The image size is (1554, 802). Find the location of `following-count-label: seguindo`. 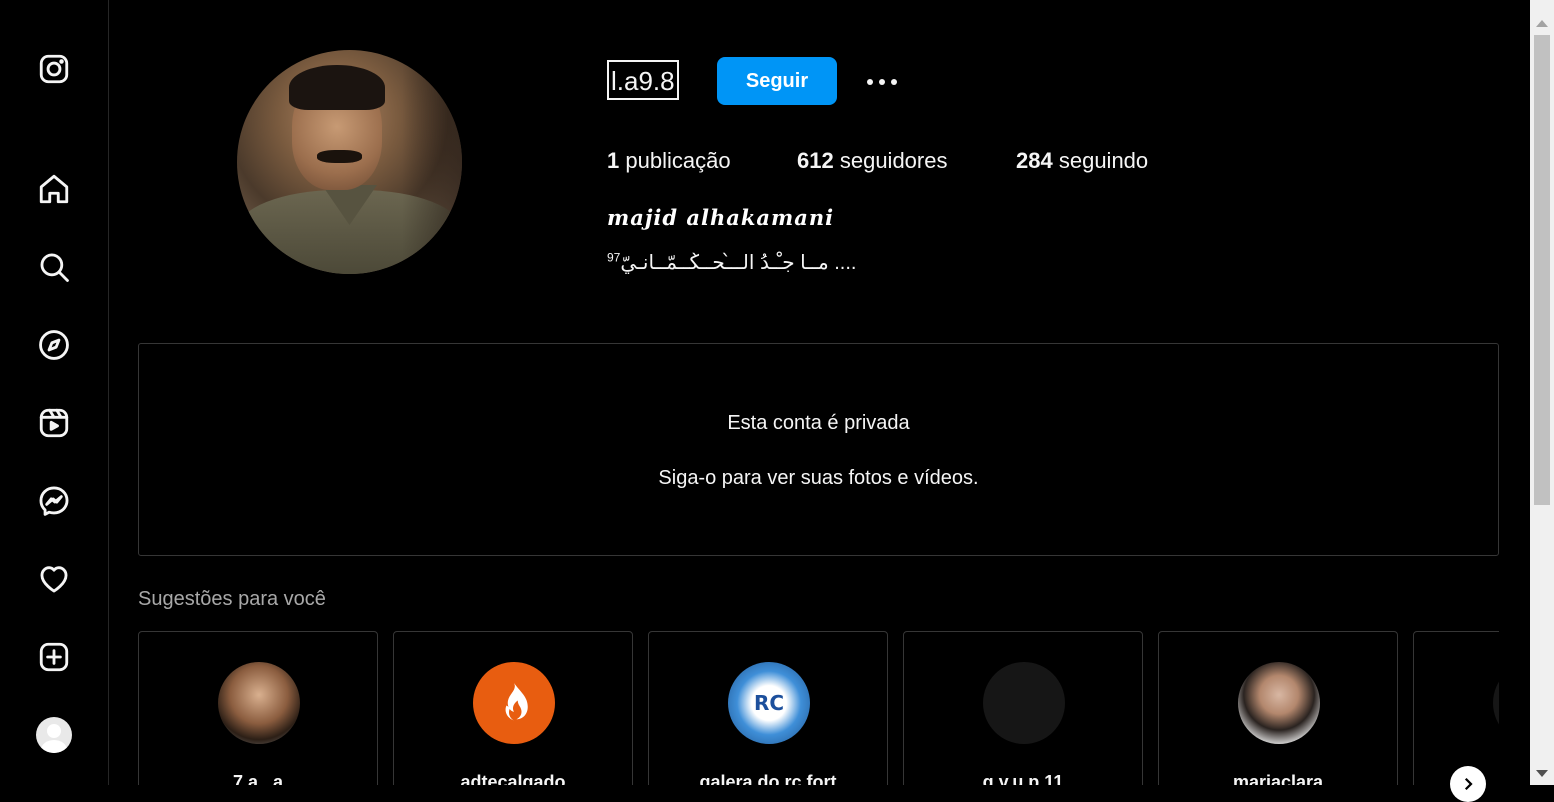

following-count-label: seguindo is located at coordinates (1103, 160).